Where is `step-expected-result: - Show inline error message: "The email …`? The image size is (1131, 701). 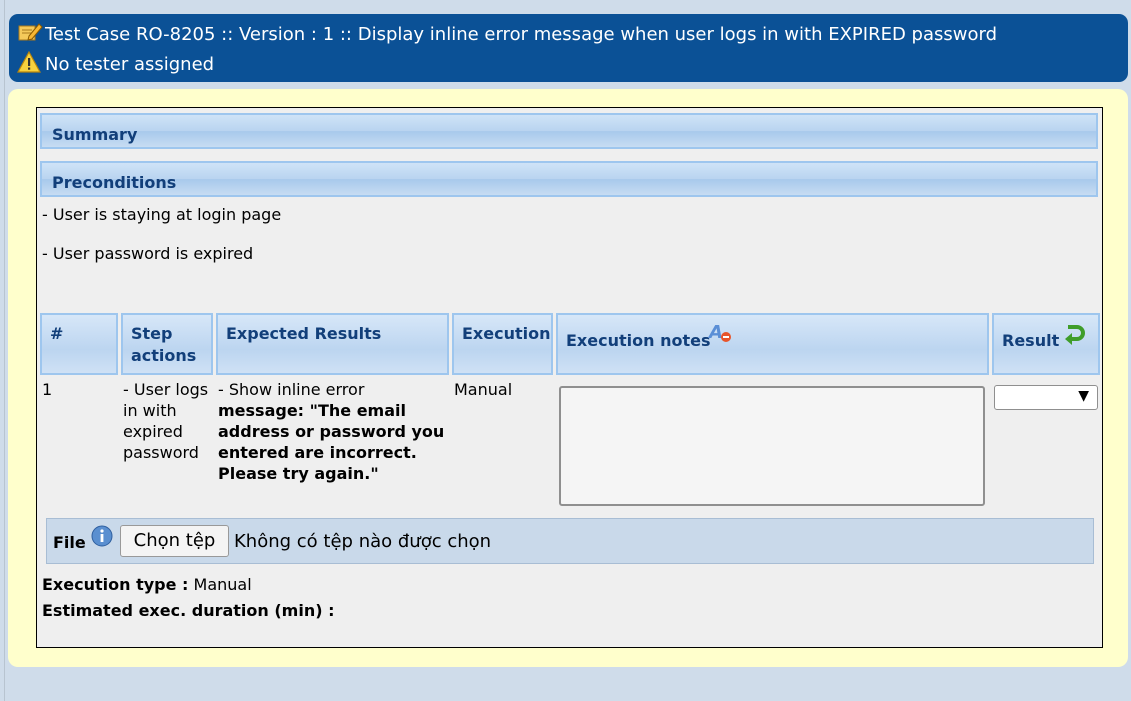
step-expected-result: - Show inline error message: "The email … is located at coordinates (334, 431).